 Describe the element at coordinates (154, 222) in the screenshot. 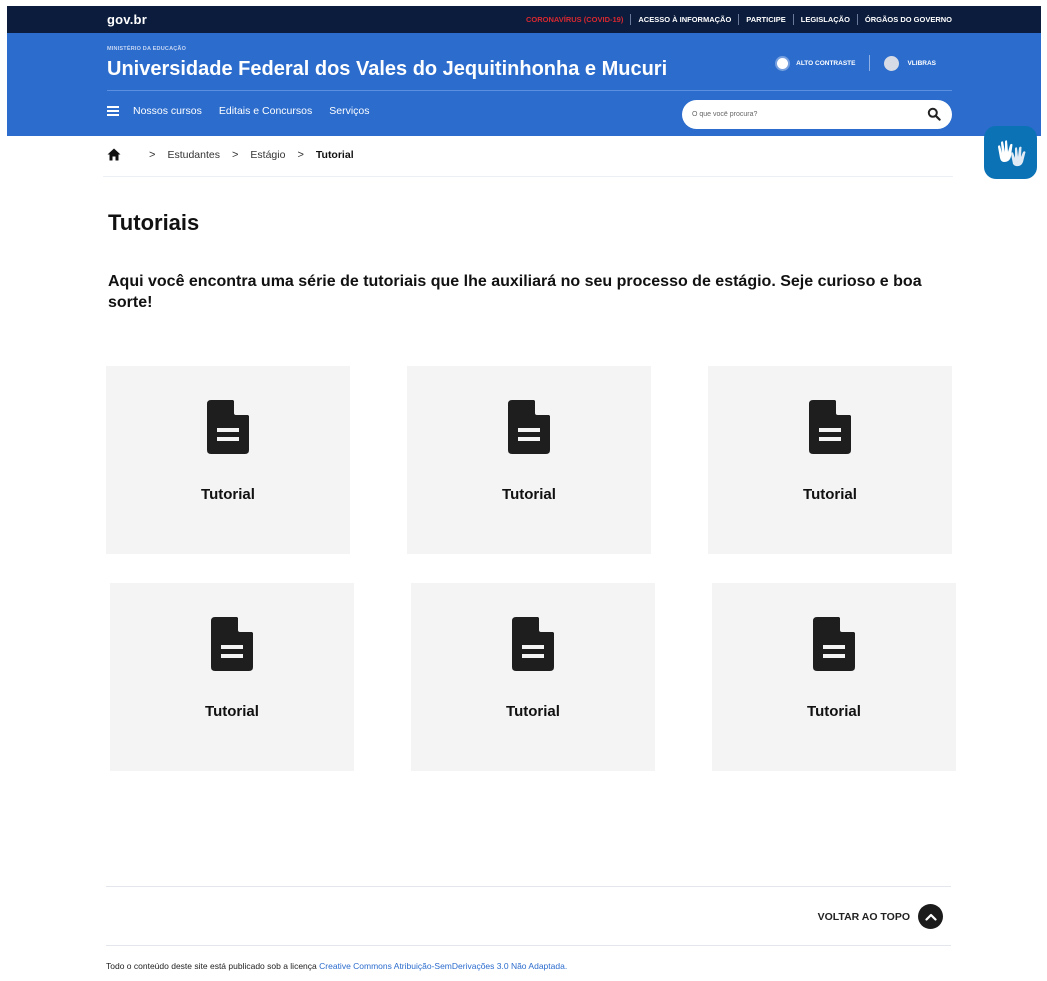

I see `page-title: Tutoriais` at that location.